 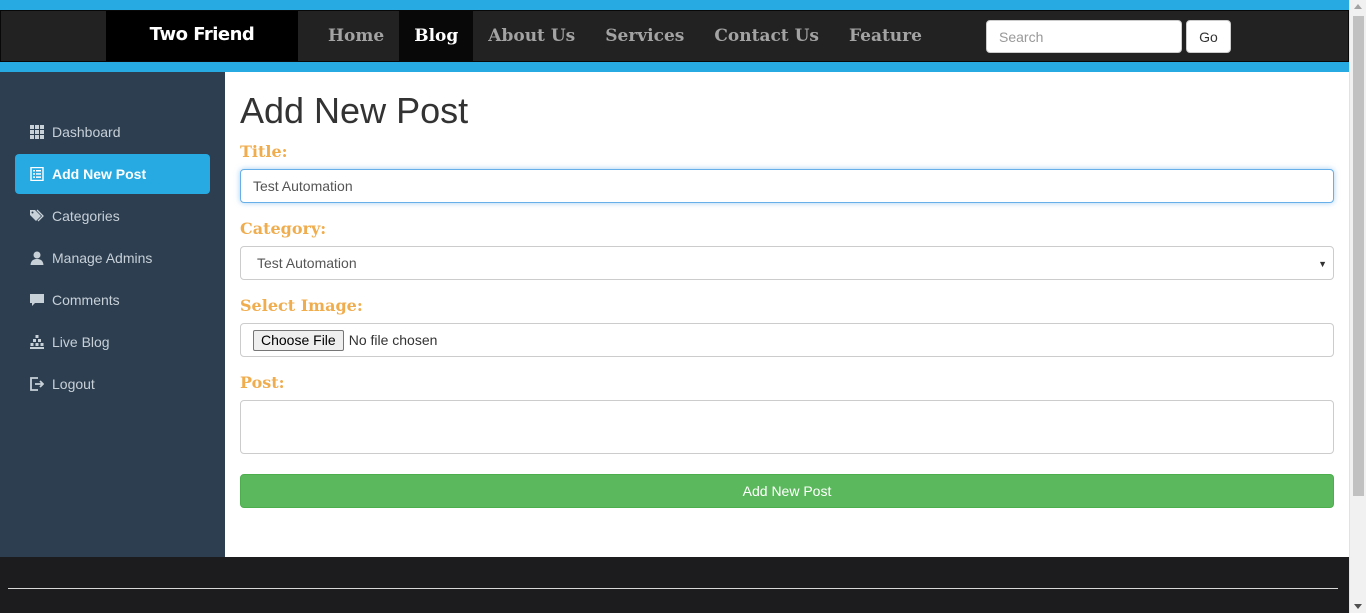 I want to click on sidebar-item-comments: Comments, so click(x=112, y=300).